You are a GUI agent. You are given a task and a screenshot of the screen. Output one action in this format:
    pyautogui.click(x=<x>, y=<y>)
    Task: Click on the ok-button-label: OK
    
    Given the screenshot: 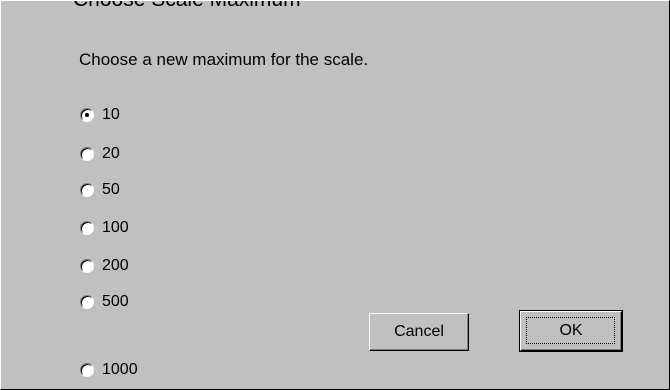 What is the action you would take?
    pyautogui.click(x=571, y=330)
    